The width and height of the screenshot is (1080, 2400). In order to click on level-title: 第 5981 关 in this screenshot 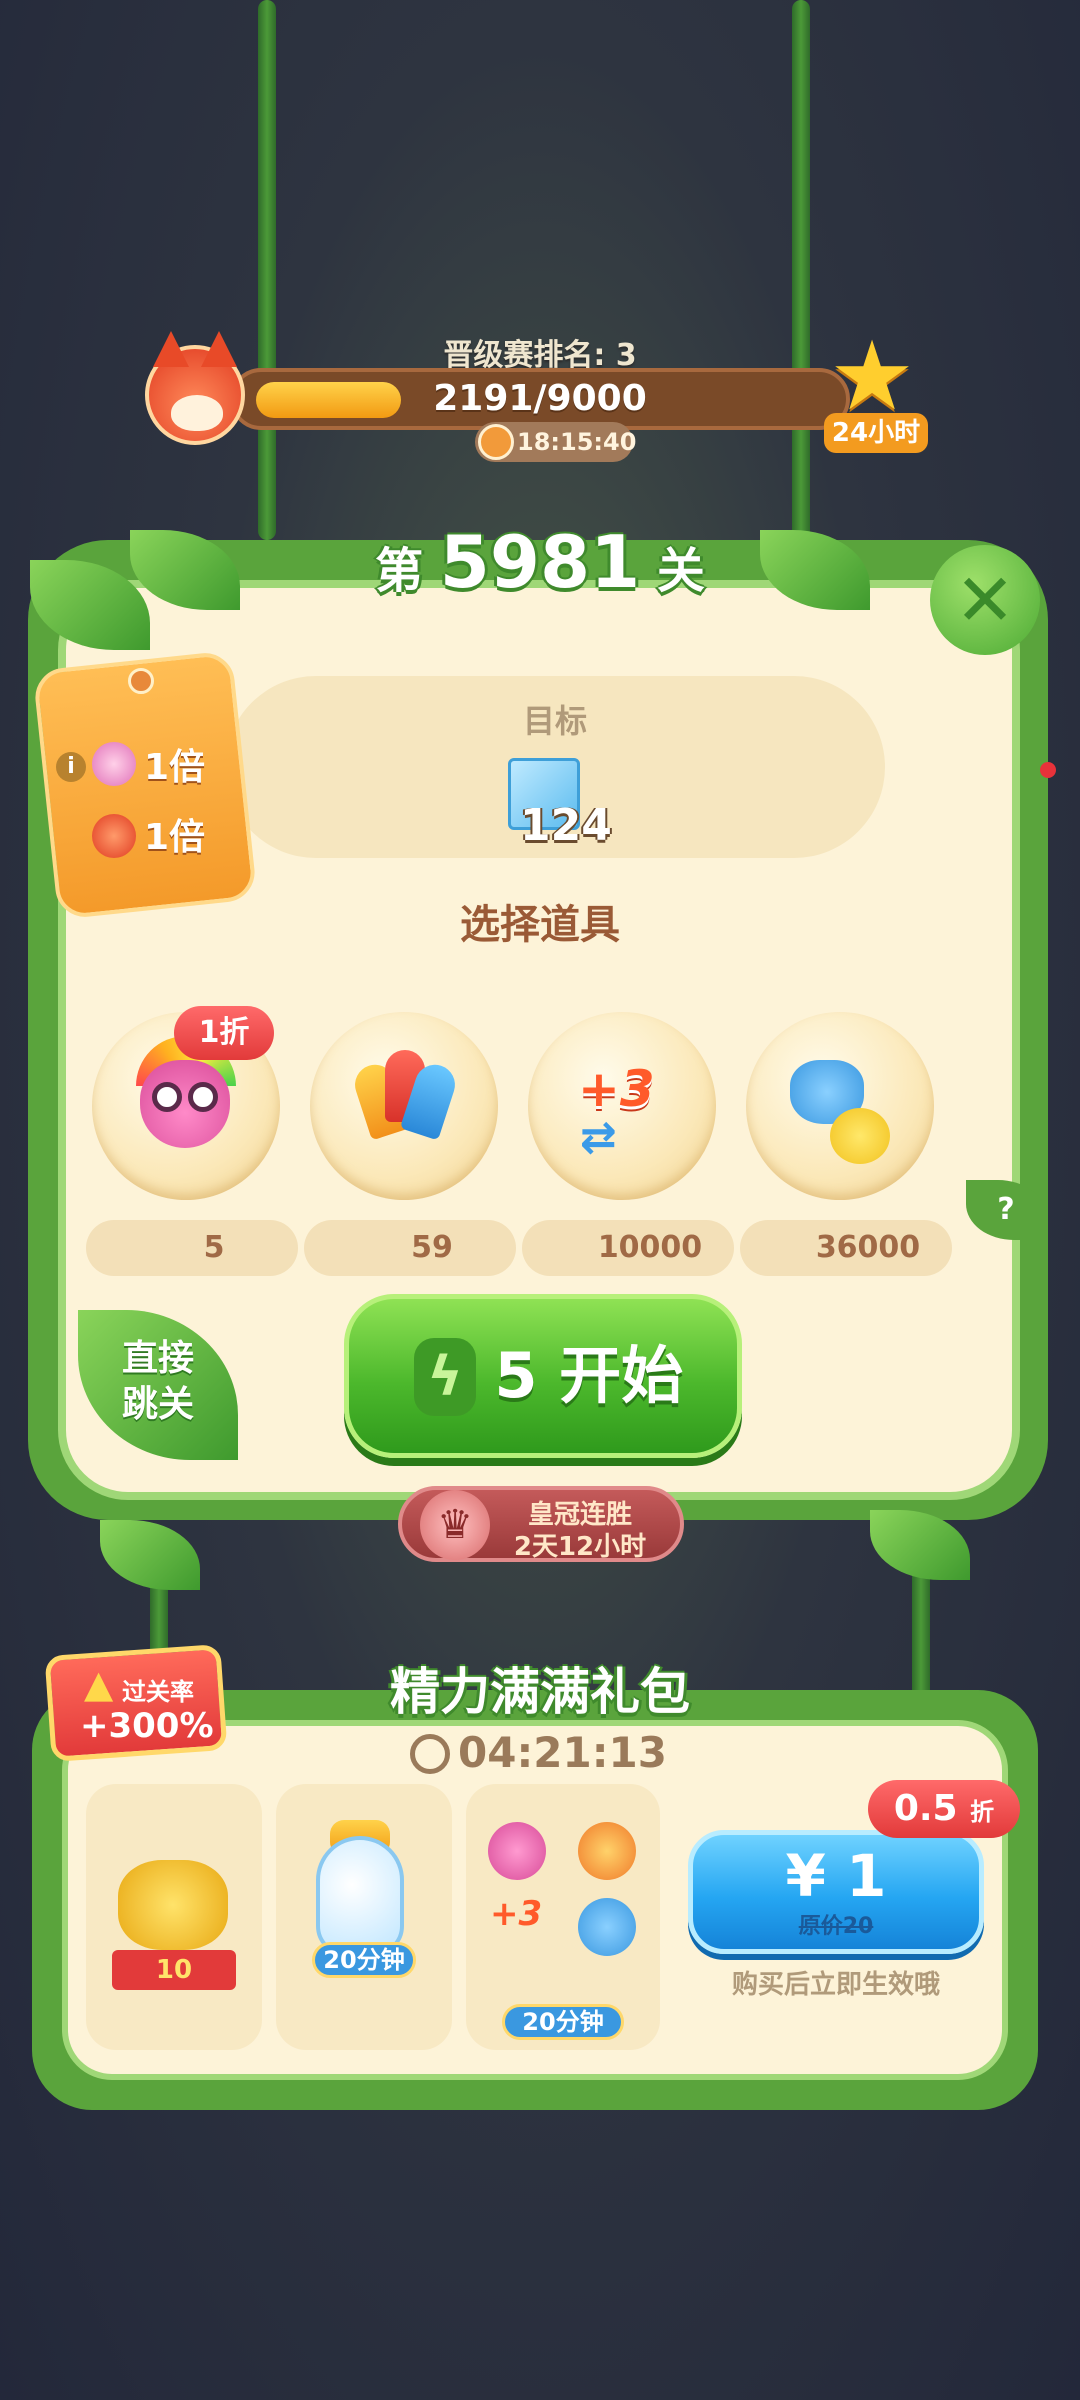, I will do `click(540, 562)`.